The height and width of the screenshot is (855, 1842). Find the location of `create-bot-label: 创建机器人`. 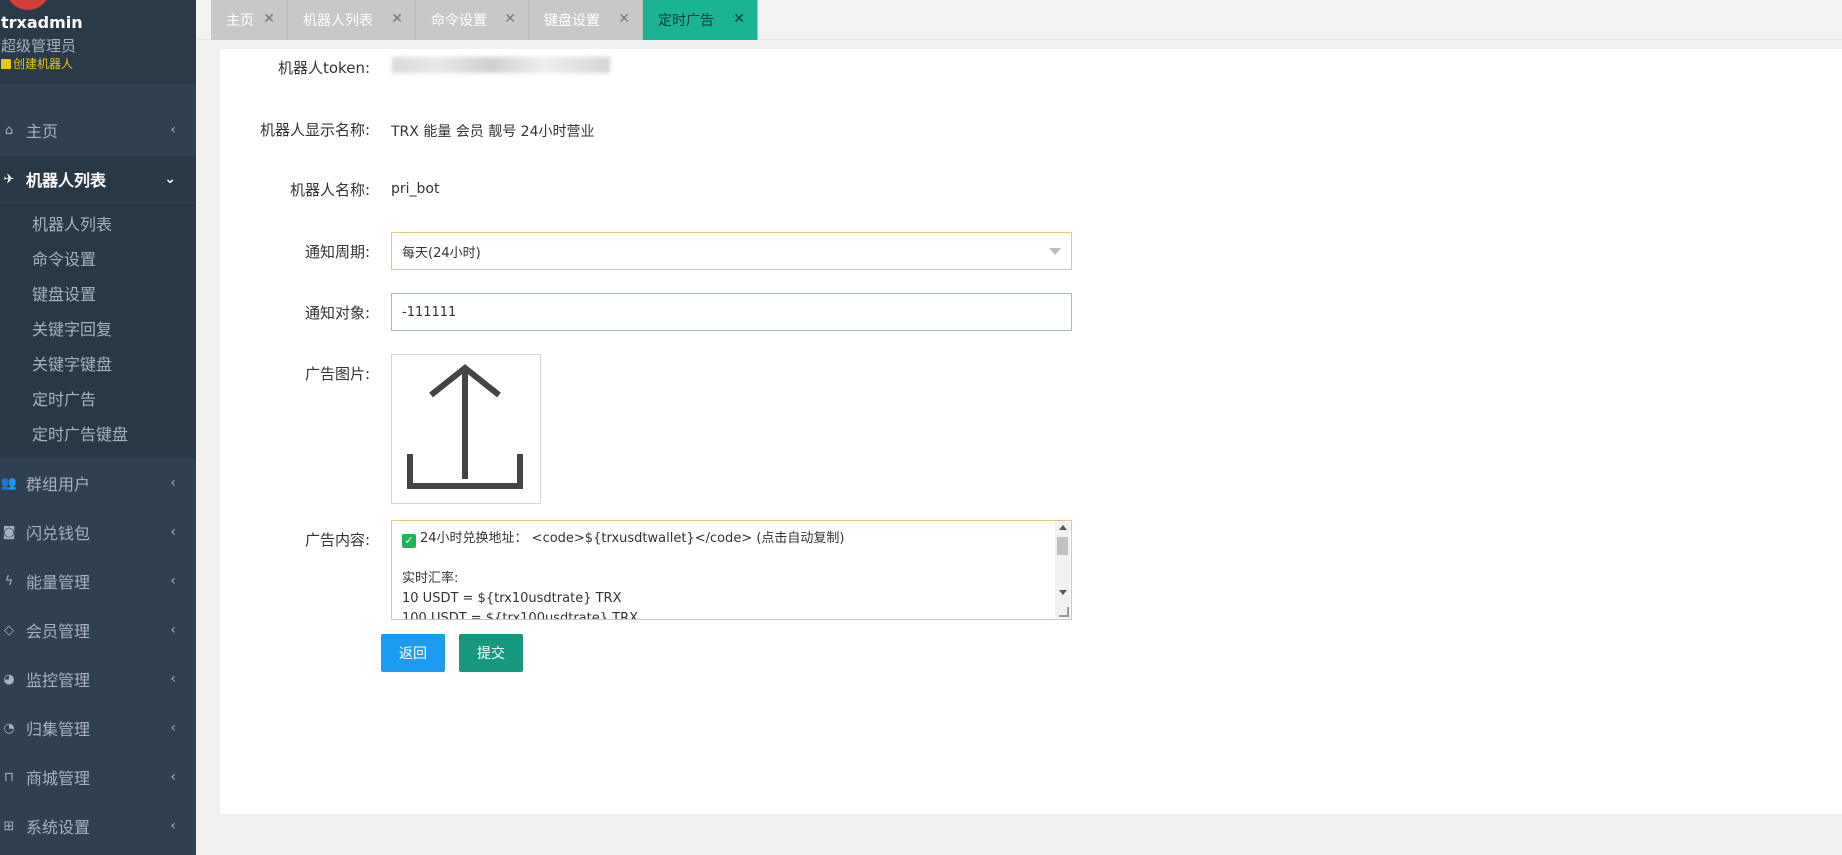

create-bot-label: 创建机器人 is located at coordinates (43, 64).